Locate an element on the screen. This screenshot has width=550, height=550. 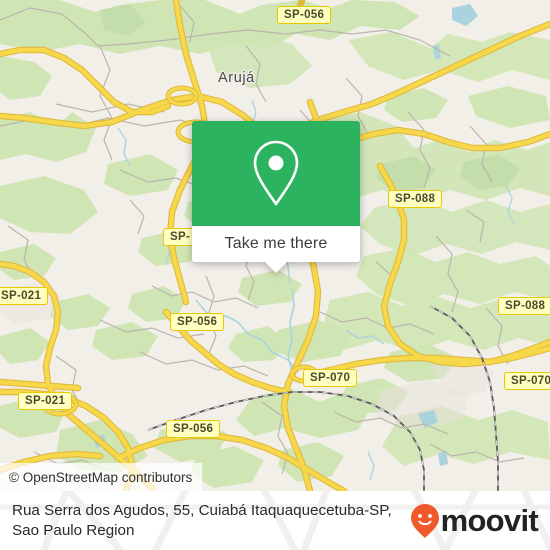
moovit-wordmark: moovit is located at coordinates (489, 520).